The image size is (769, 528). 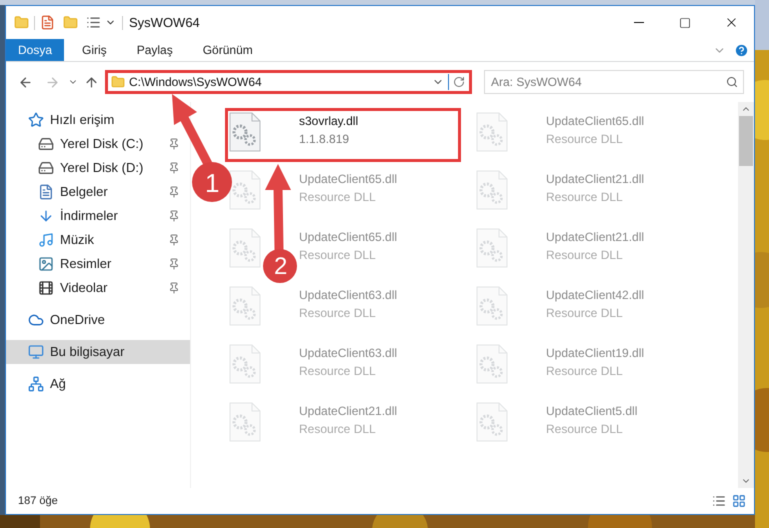 I want to click on nav-item: Ağ, so click(x=40, y=384).